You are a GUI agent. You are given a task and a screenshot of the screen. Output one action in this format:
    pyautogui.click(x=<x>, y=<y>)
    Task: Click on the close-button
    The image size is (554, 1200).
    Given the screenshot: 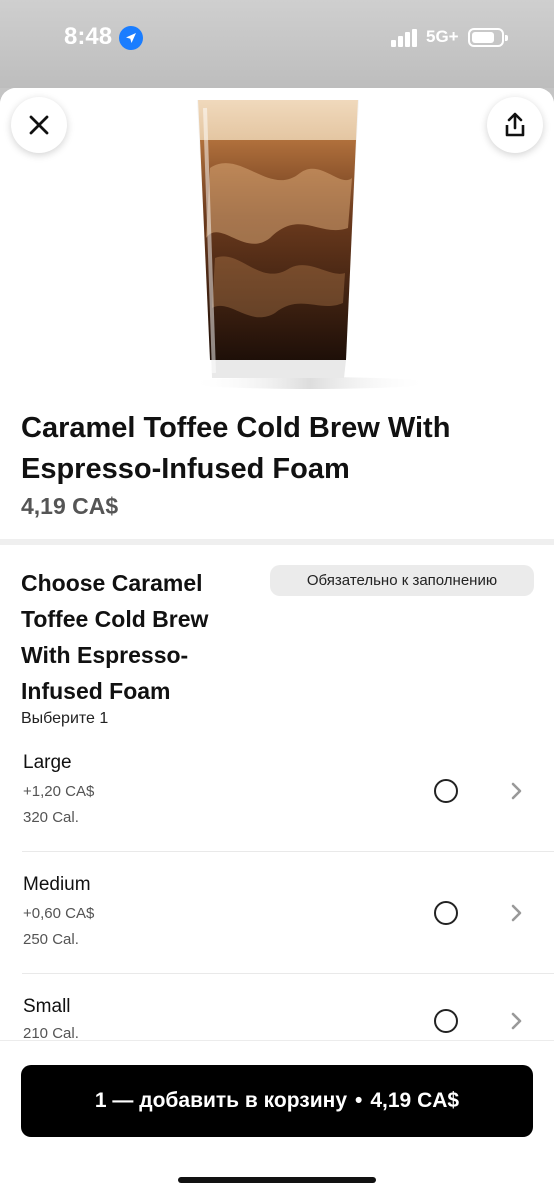 What is the action you would take?
    pyautogui.click(x=39, y=125)
    